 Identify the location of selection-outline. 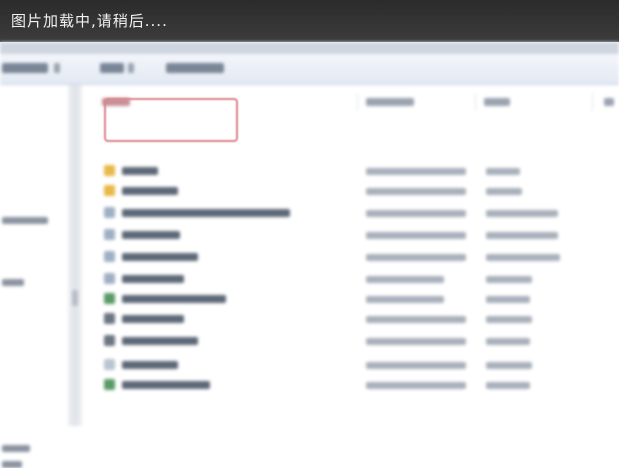
(171, 120).